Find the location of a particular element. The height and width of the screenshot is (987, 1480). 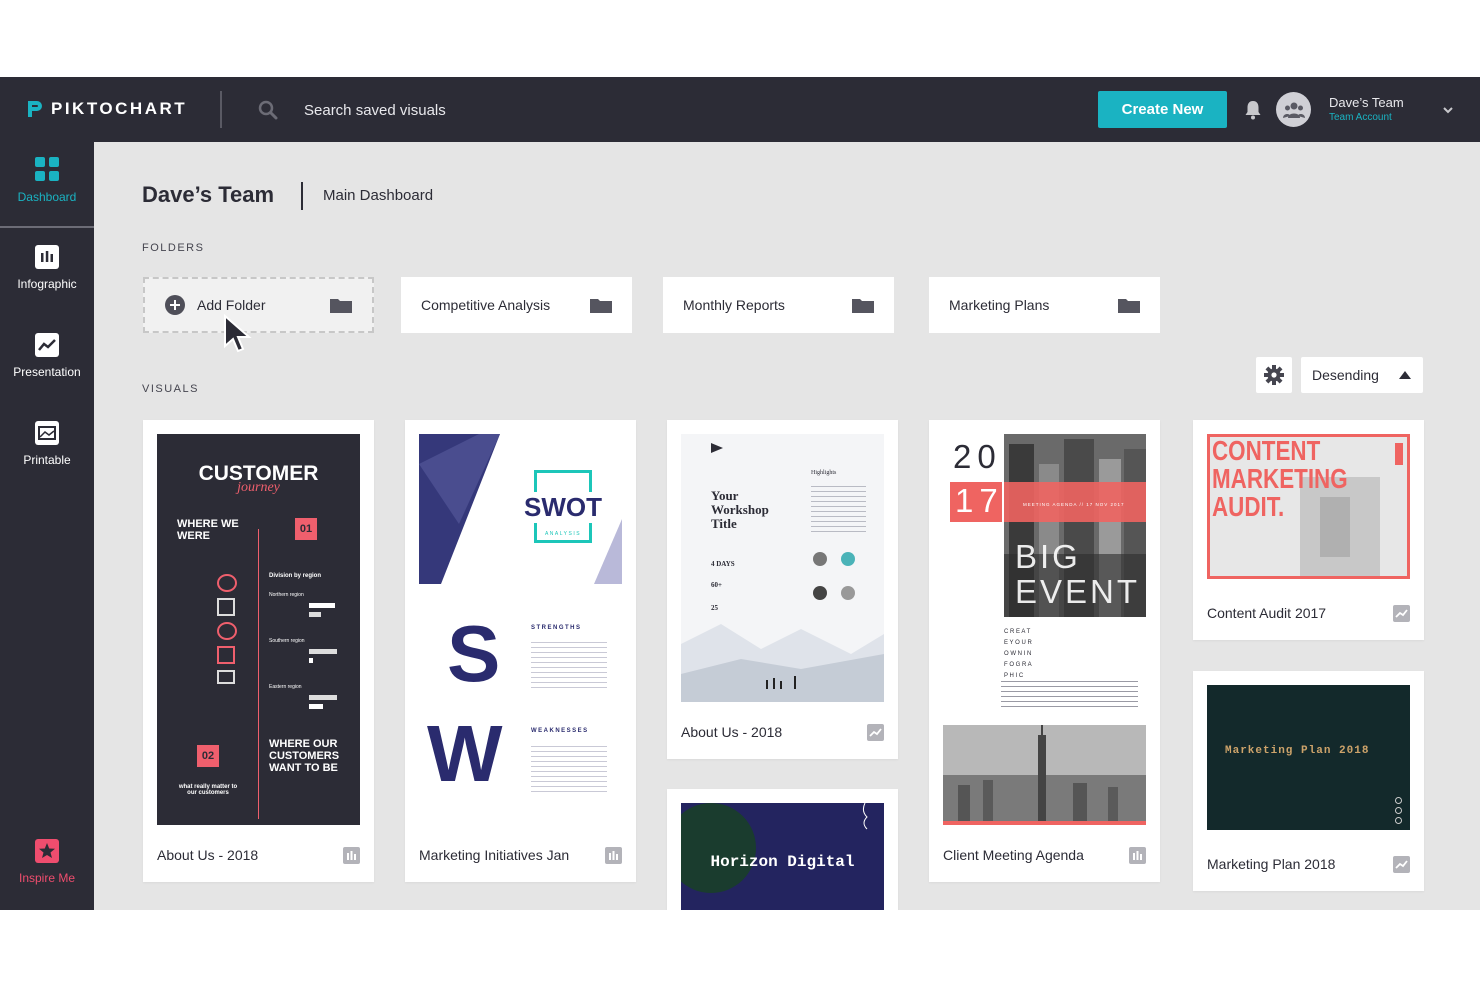

sort-label: Desending is located at coordinates (1345, 375).